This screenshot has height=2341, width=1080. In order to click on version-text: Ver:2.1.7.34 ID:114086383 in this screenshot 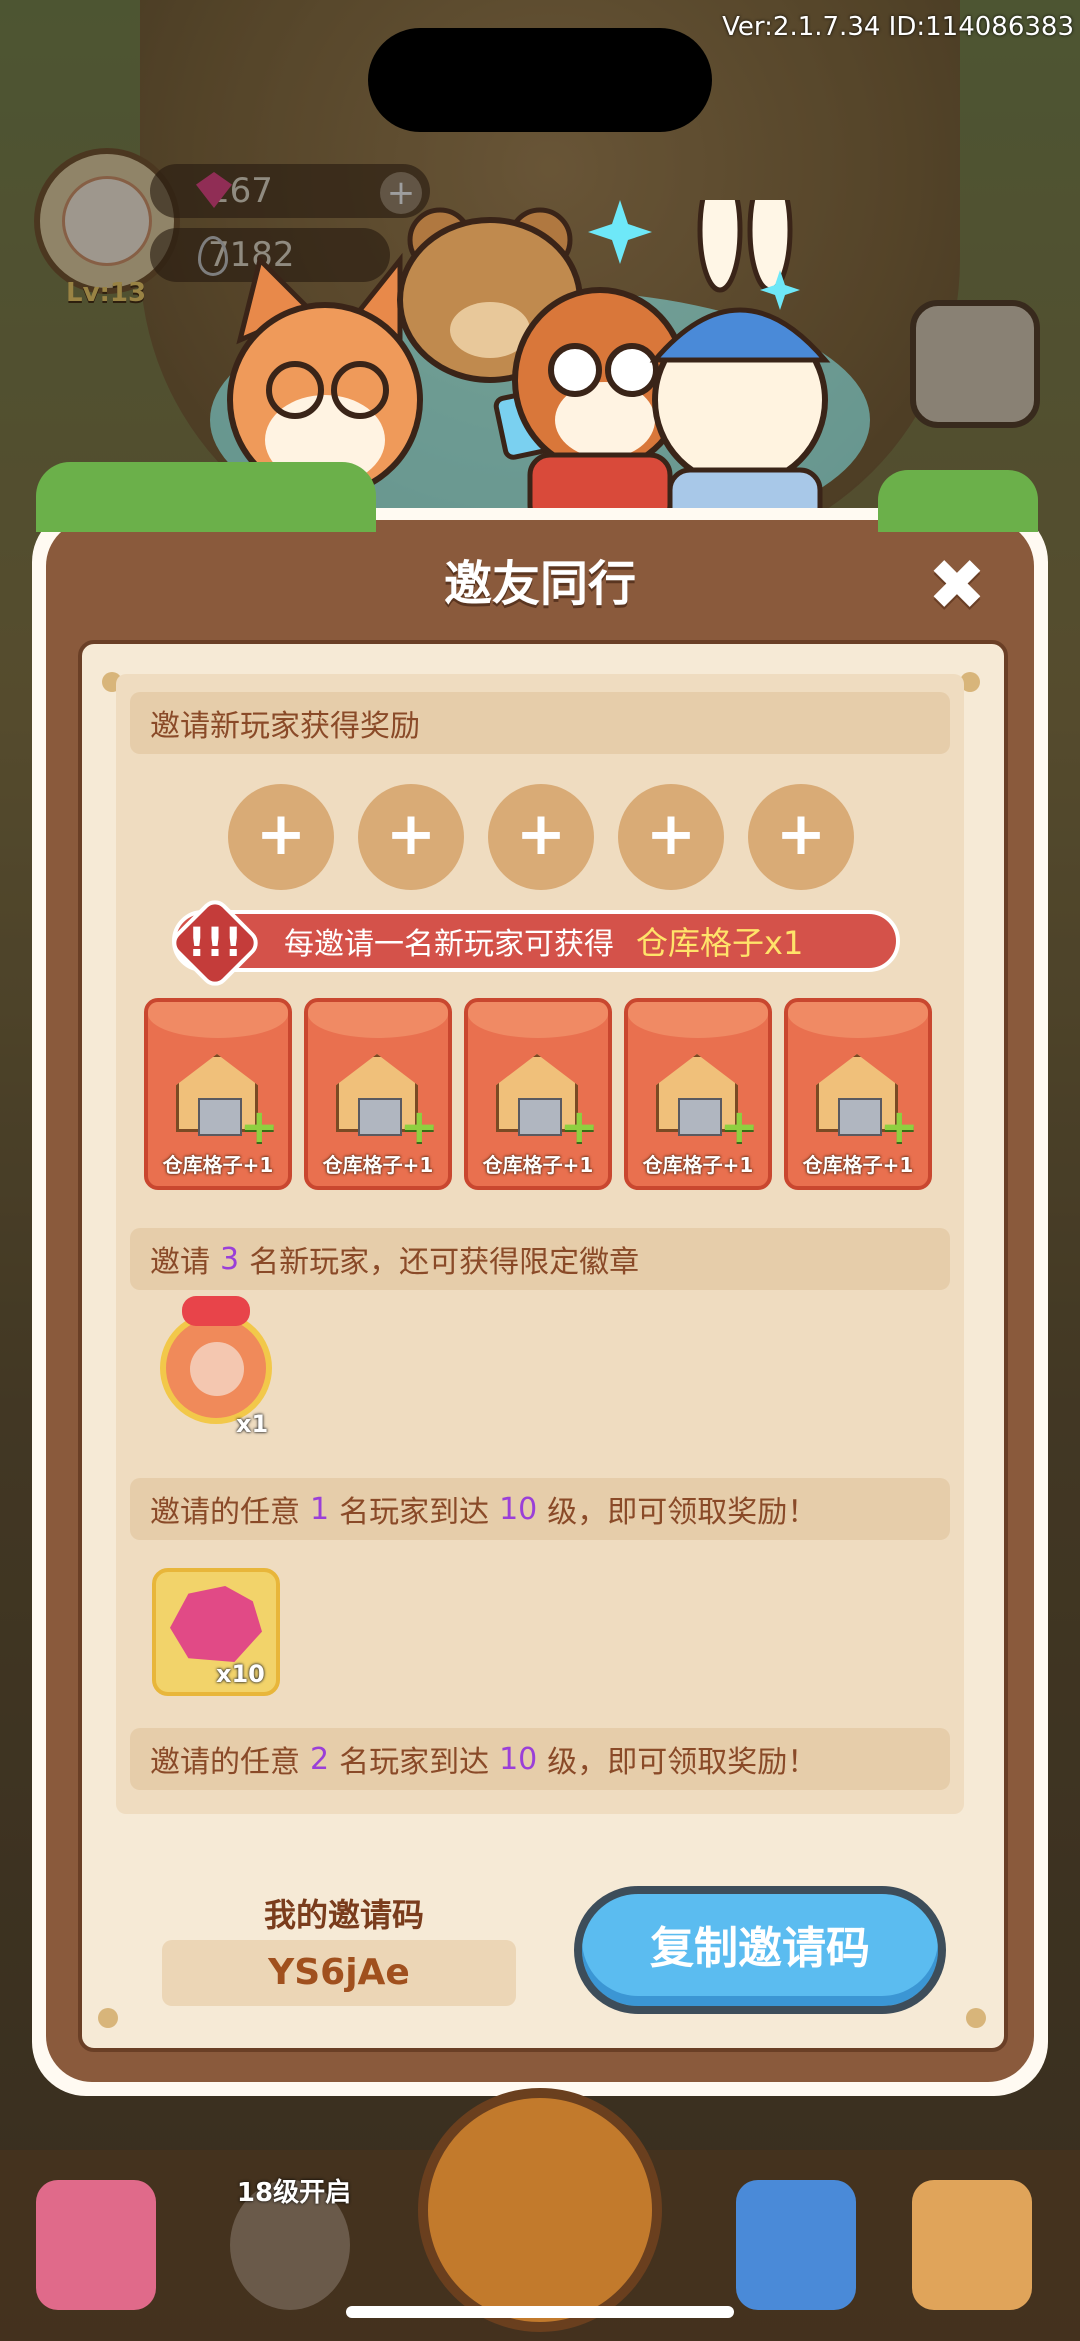, I will do `click(898, 27)`.